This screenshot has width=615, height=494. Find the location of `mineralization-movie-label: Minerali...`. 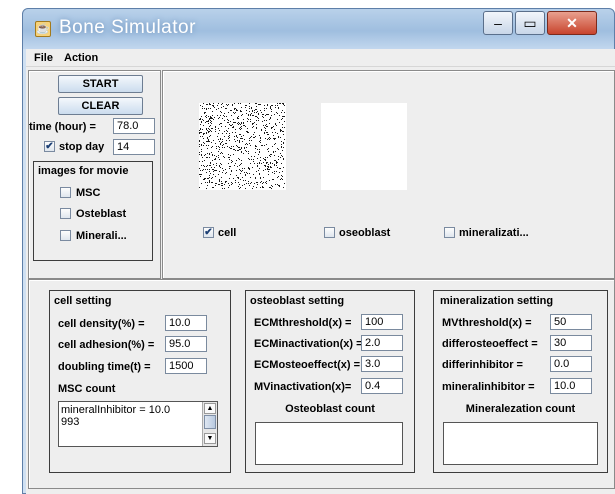

mineralization-movie-label: Minerali... is located at coordinates (101, 236).